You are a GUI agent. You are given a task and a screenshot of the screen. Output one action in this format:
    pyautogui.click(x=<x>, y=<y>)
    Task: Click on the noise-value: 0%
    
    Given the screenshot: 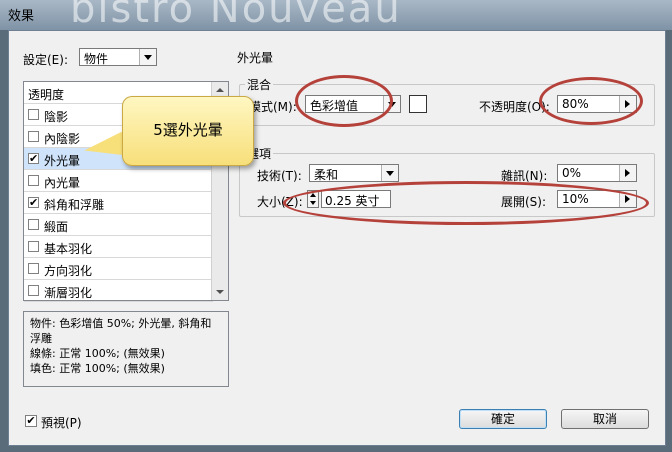 What is the action you would take?
    pyautogui.click(x=572, y=173)
    